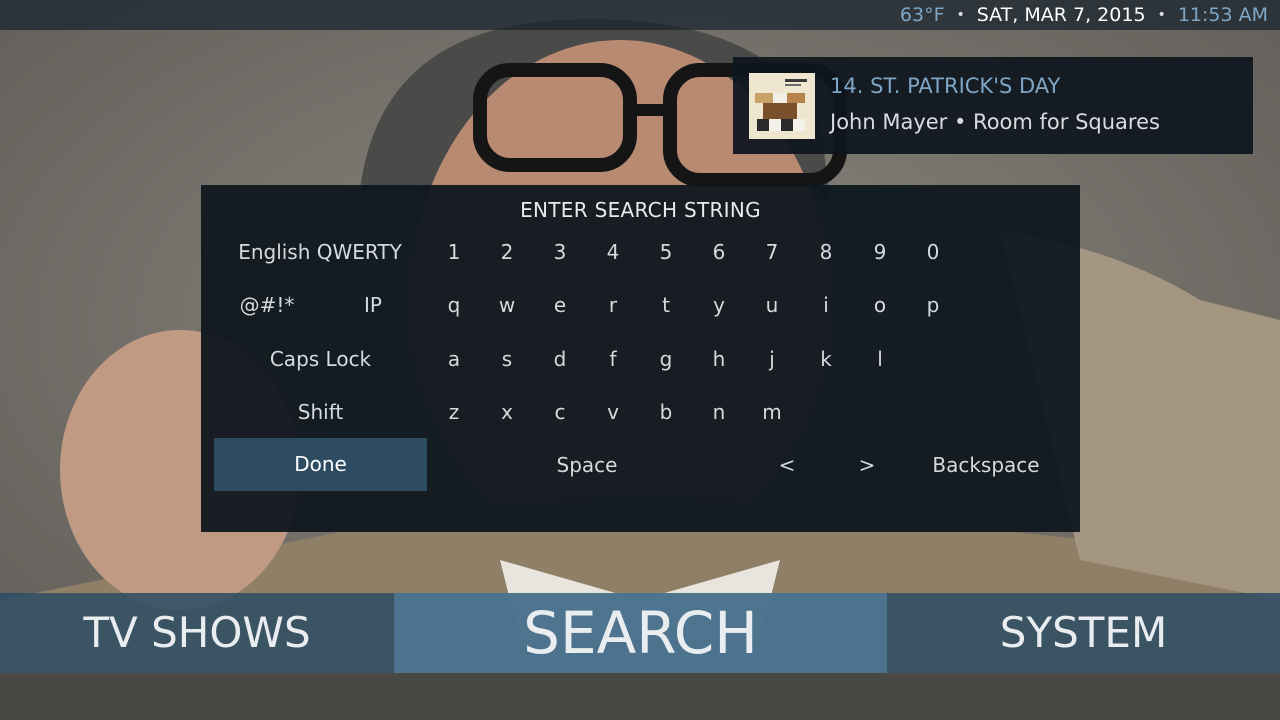 Image resolution: width=1280 pixels, height=720 pixels. Describe the element at coordinates (613, 305) in the screenshot. I see `key-r: r` at that location.